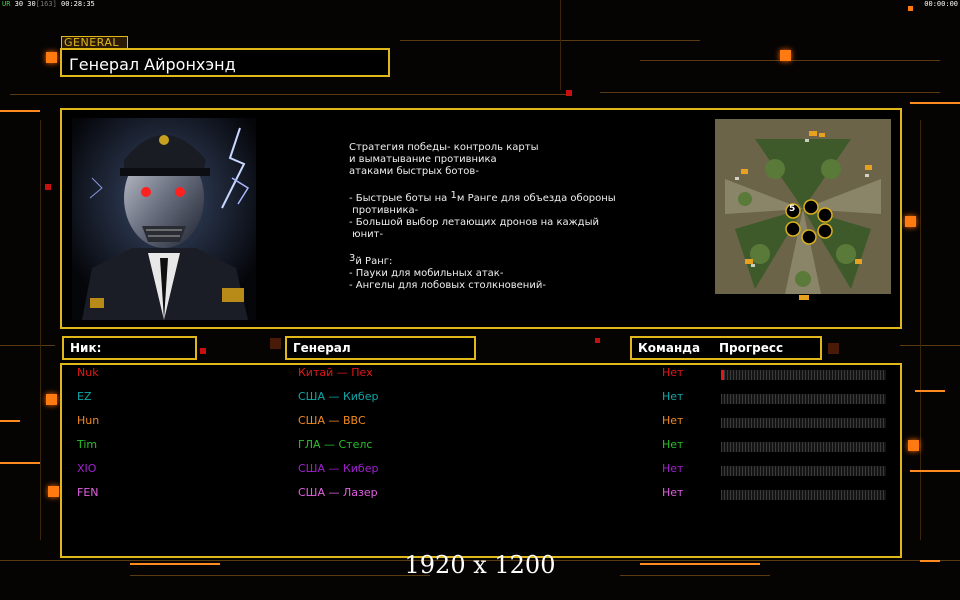  I want to click on player-general: Китай — Пех, so click(335, 372).